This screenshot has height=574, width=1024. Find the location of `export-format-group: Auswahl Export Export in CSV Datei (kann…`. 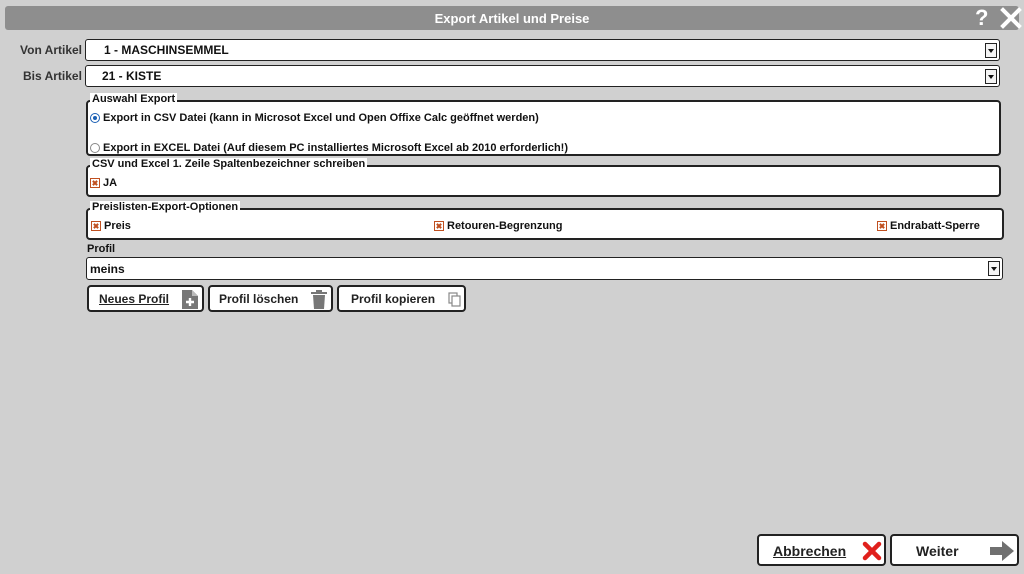

export-format-group: Auswahl Export Export in CSV Datei (kann… is located at coordinates (543, 124).